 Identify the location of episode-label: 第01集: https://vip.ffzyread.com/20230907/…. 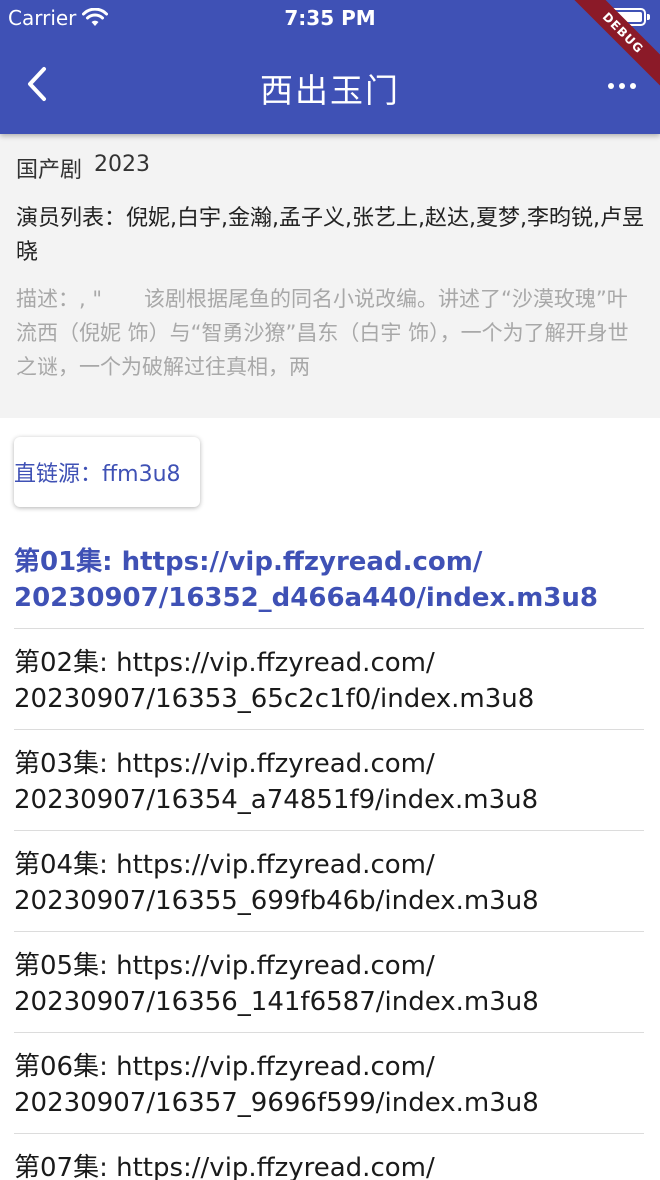
(306, 580).